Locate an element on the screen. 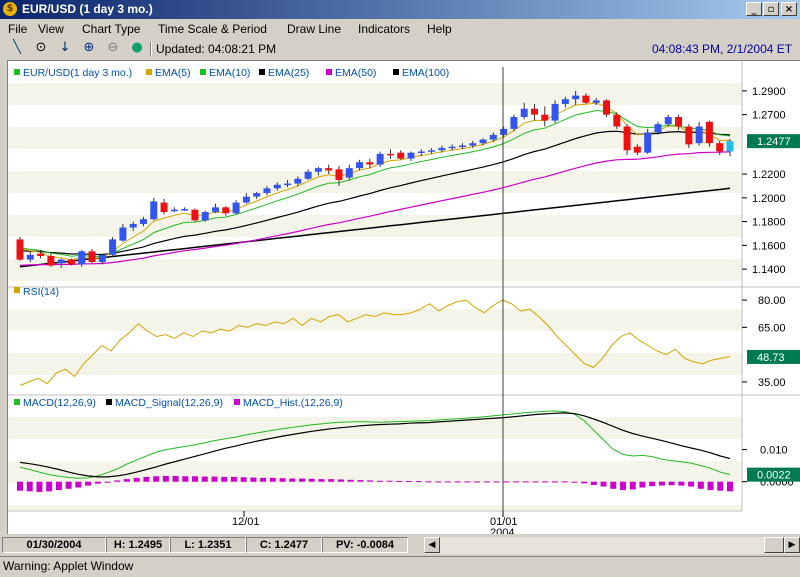  minimize-icon: _ is located at coordinates (754, 9).